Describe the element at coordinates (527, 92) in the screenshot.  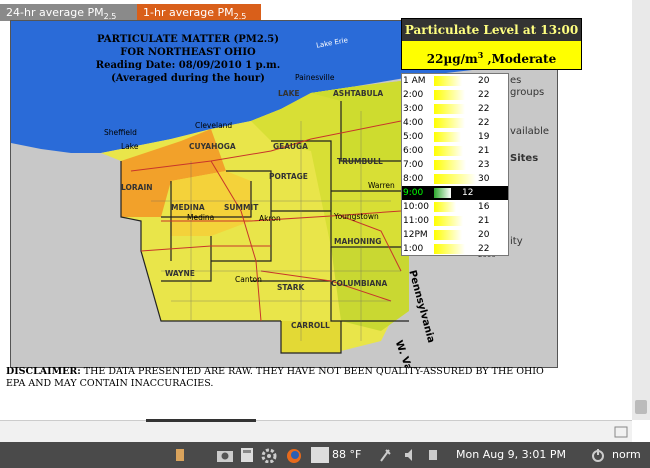
I see `background-text: groups` at that location.